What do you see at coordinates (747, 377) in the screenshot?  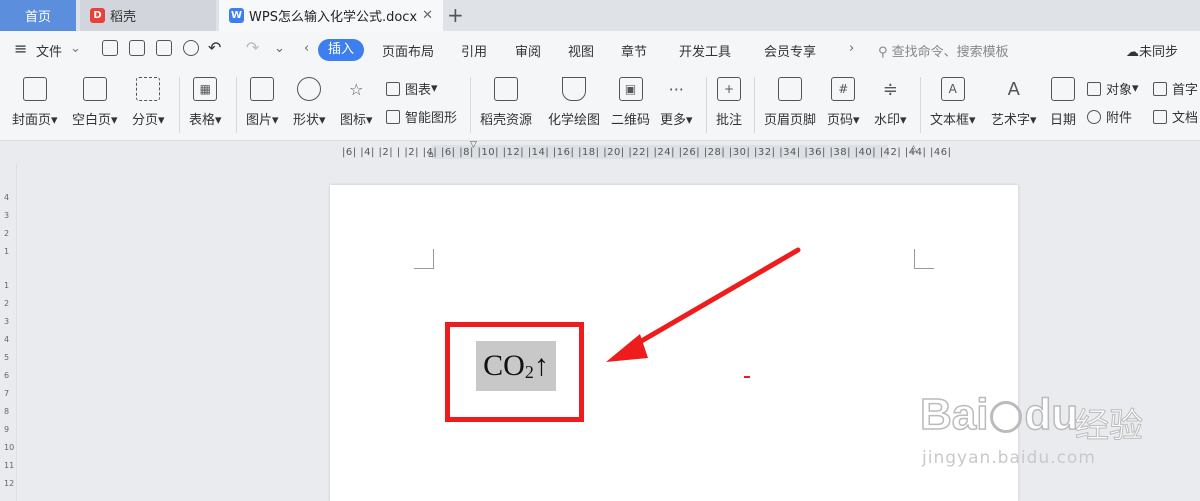 I see `cursor-mark` at bounding box center [747, 377].